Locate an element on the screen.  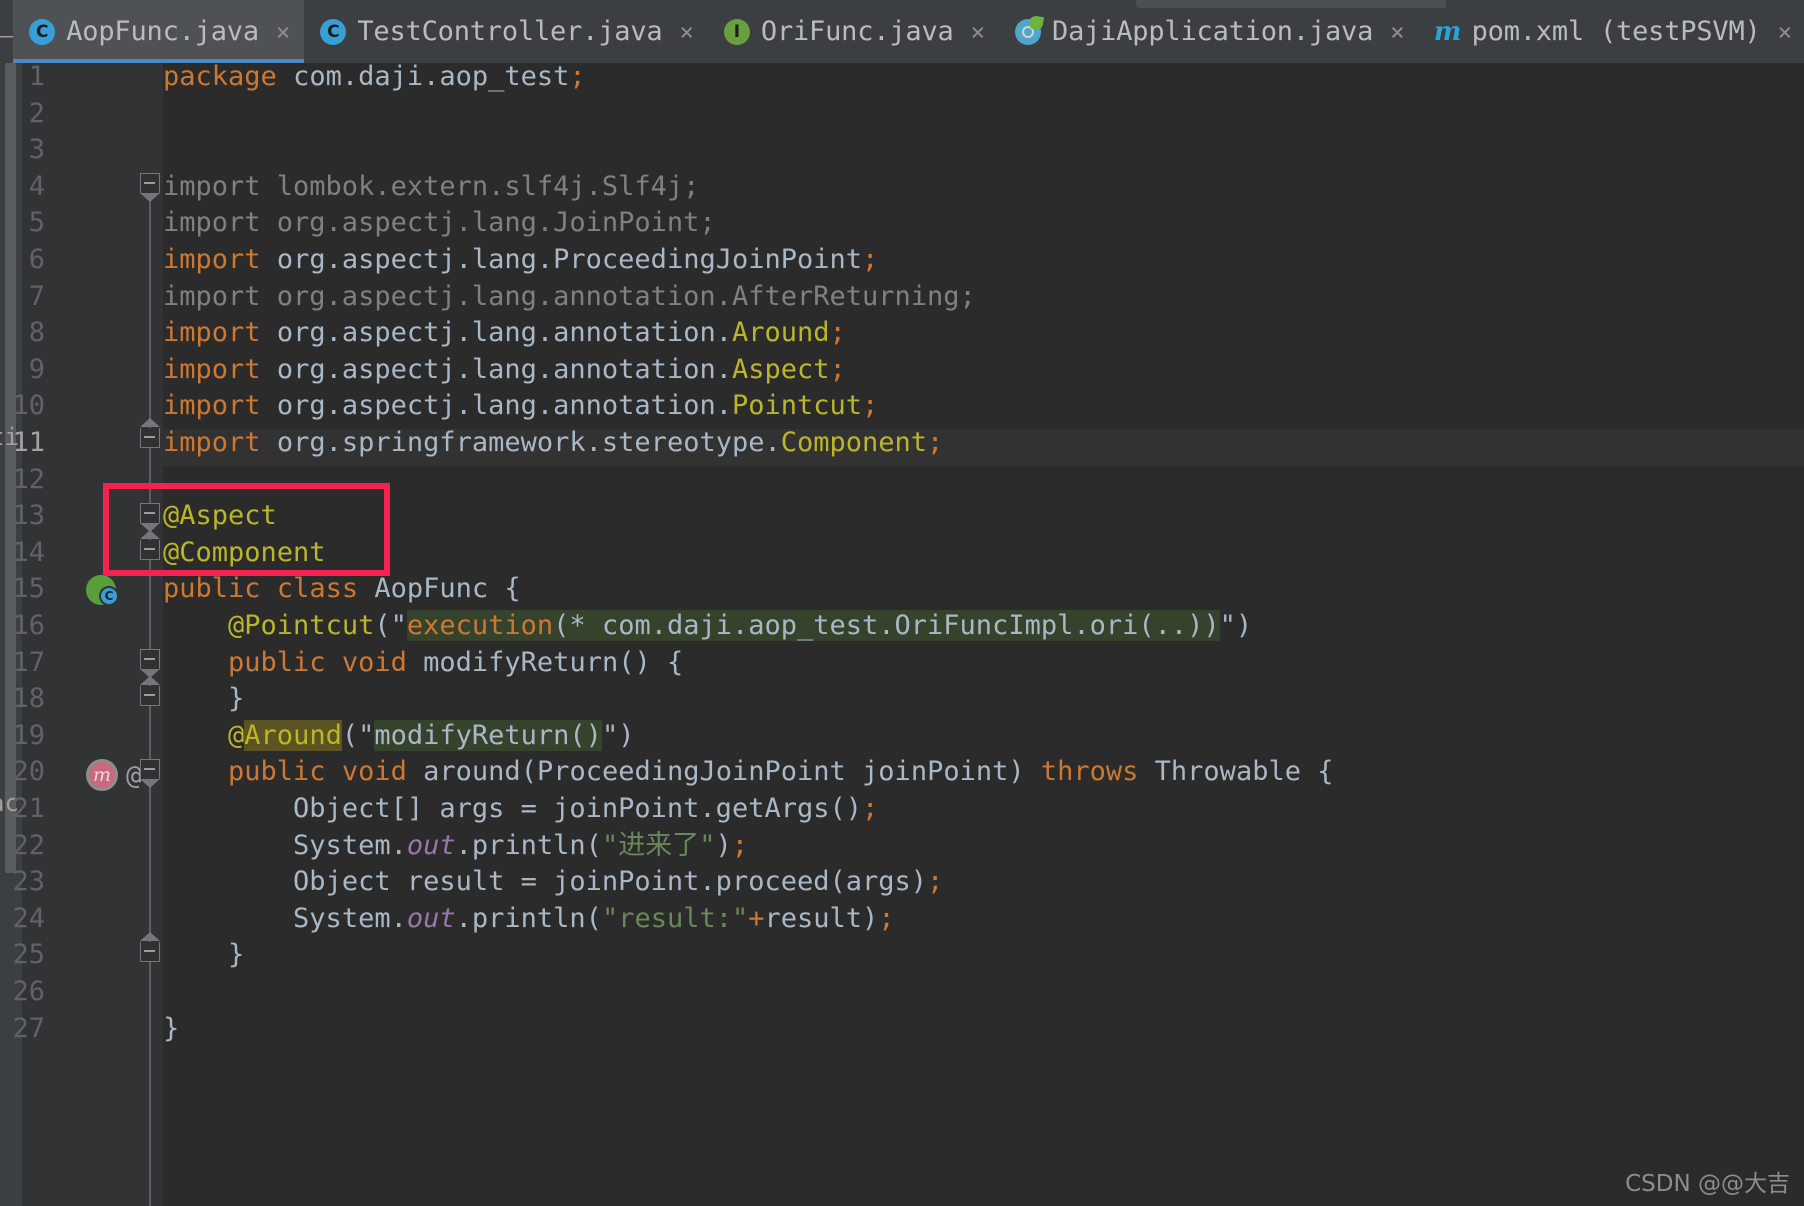
method-name: modifyReturn is located at coordinates (521, 662).